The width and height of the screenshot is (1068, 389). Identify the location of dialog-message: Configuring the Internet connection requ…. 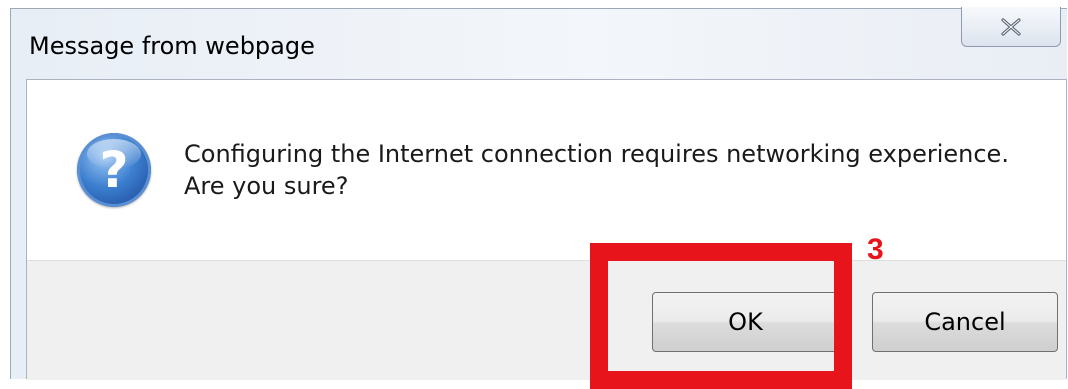
(596, 170).